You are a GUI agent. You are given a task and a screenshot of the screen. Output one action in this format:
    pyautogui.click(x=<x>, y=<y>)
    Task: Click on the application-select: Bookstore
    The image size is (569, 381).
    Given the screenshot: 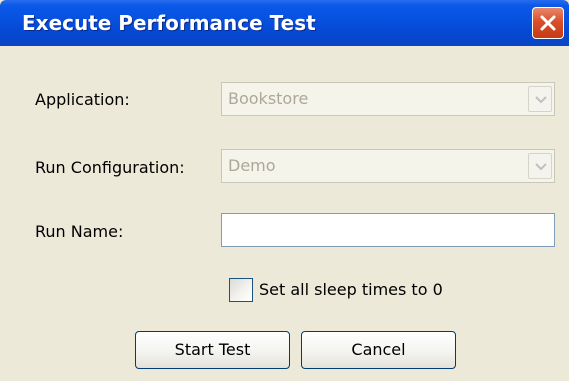 What is the action you would take?
    pyautogui.click(x=388, y=99)
    